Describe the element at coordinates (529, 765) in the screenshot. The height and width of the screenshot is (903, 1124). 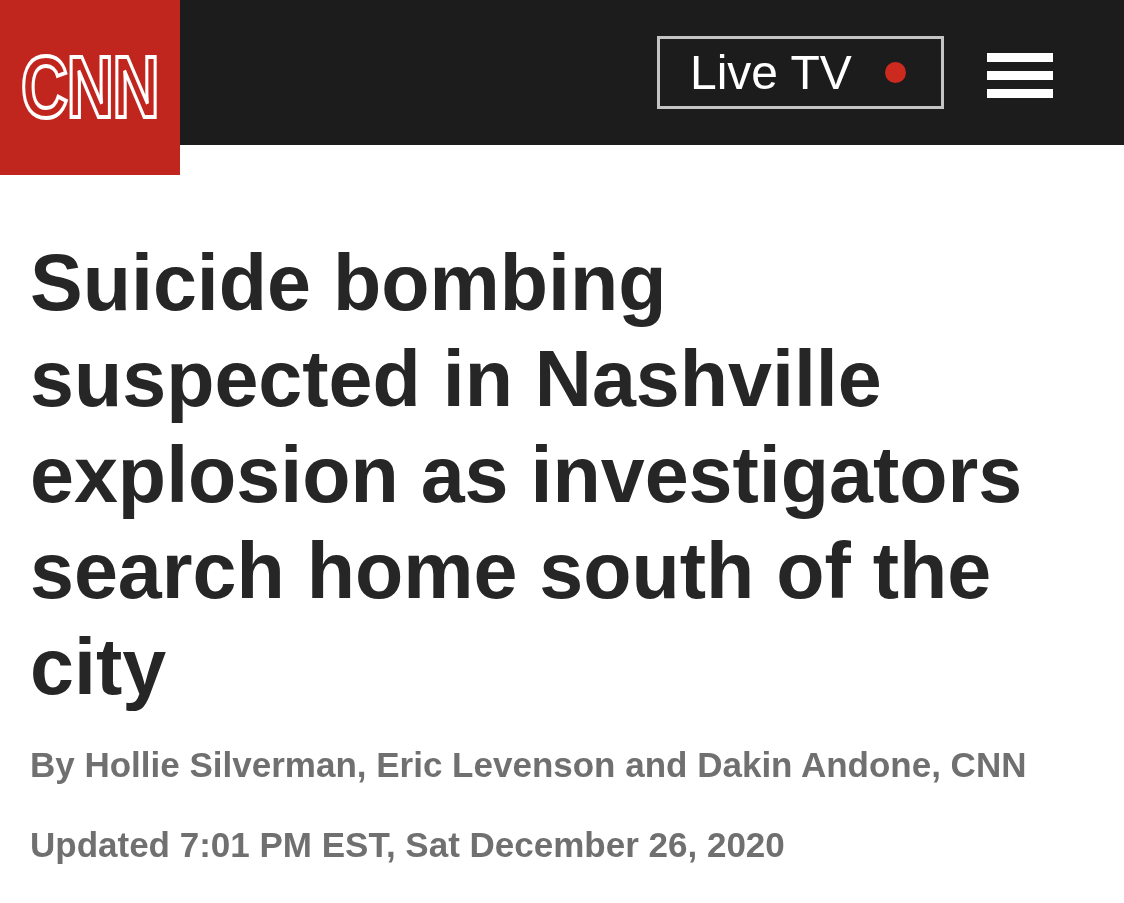
I see `byline: By Hollie Silverman, Eric Levenson and Dakin Andone, CNN` at that location.